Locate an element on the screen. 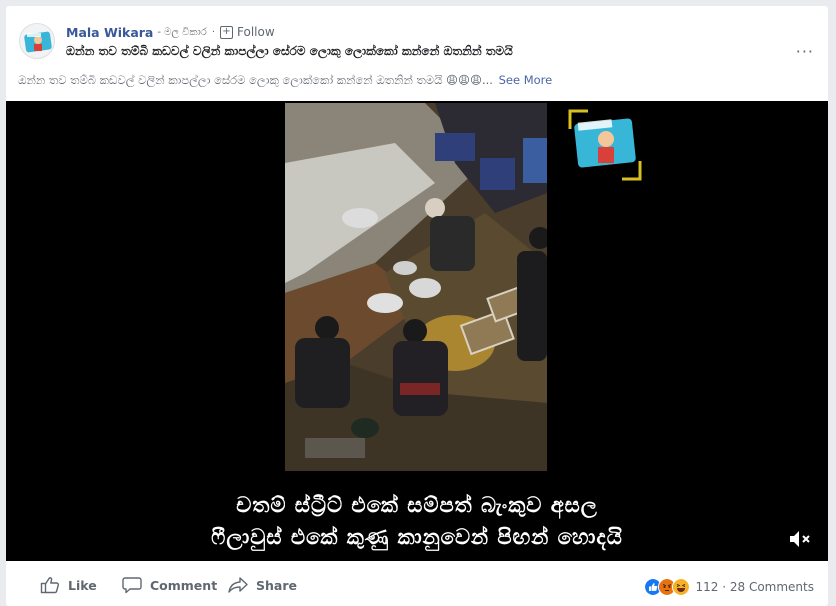 The height and width of the screenshot is (606, 836). comment-icon is located at coordinates (132, 585).